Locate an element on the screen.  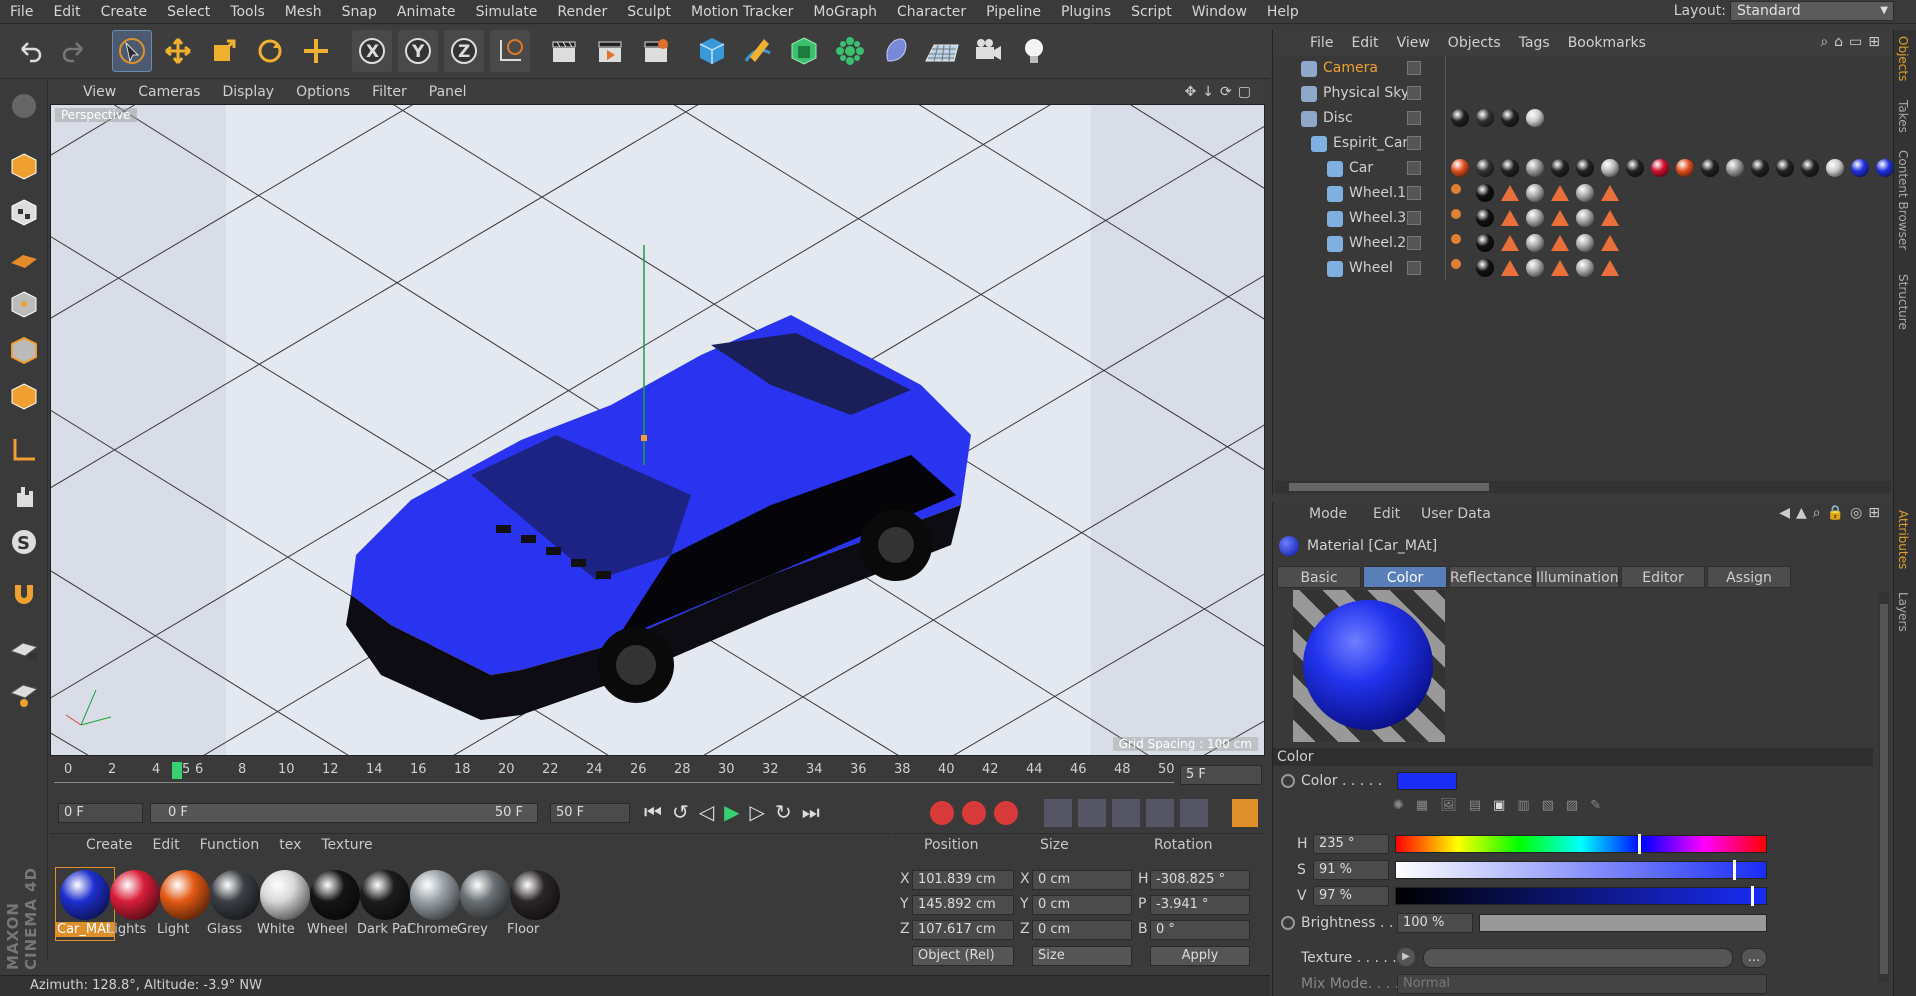
rotation-field: 0 ° is located at coordinates (1200, 930).